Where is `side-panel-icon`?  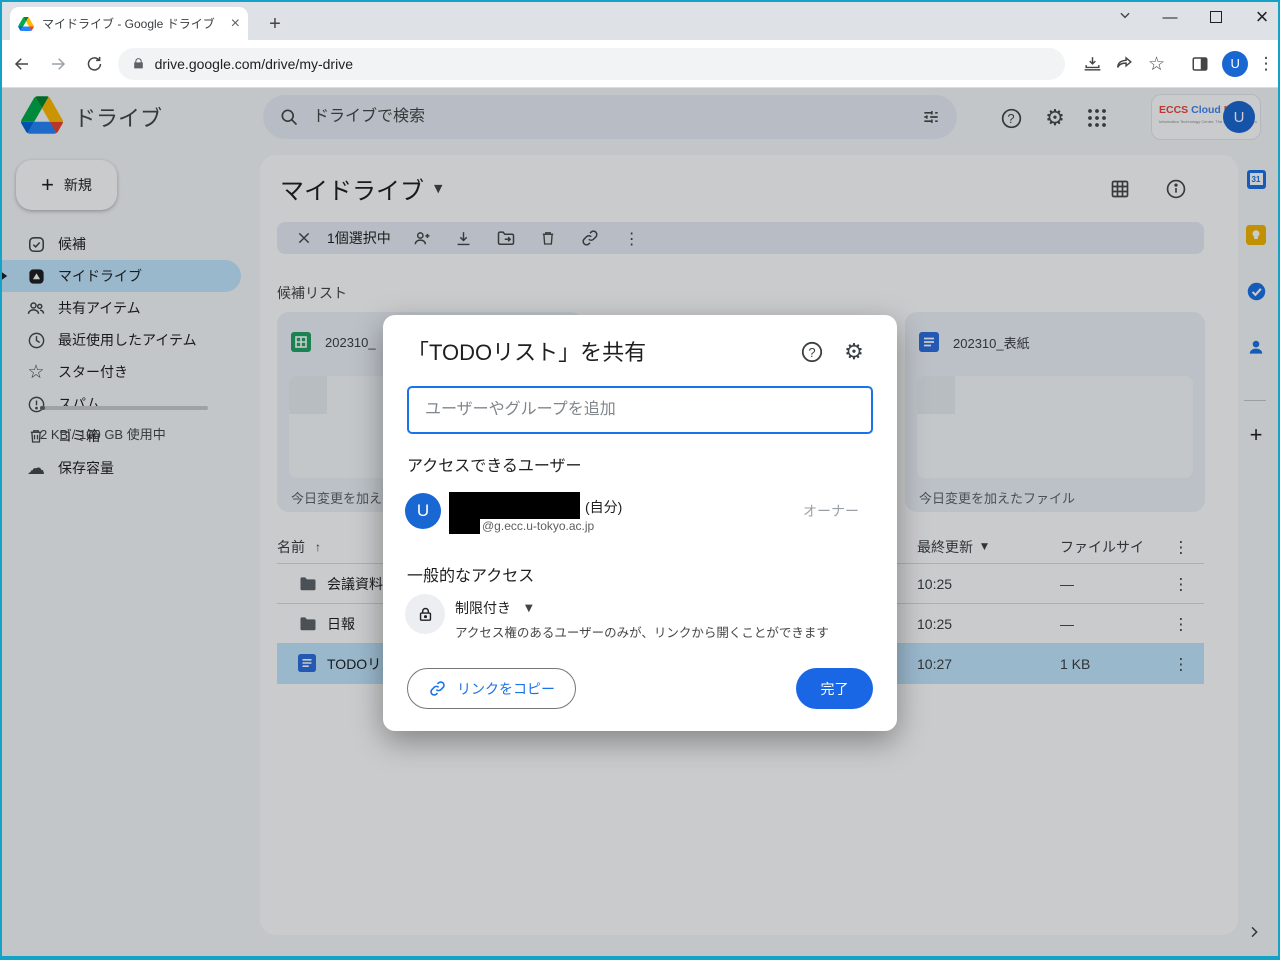
side-panel-icon is located at coordinates (1200, 64).